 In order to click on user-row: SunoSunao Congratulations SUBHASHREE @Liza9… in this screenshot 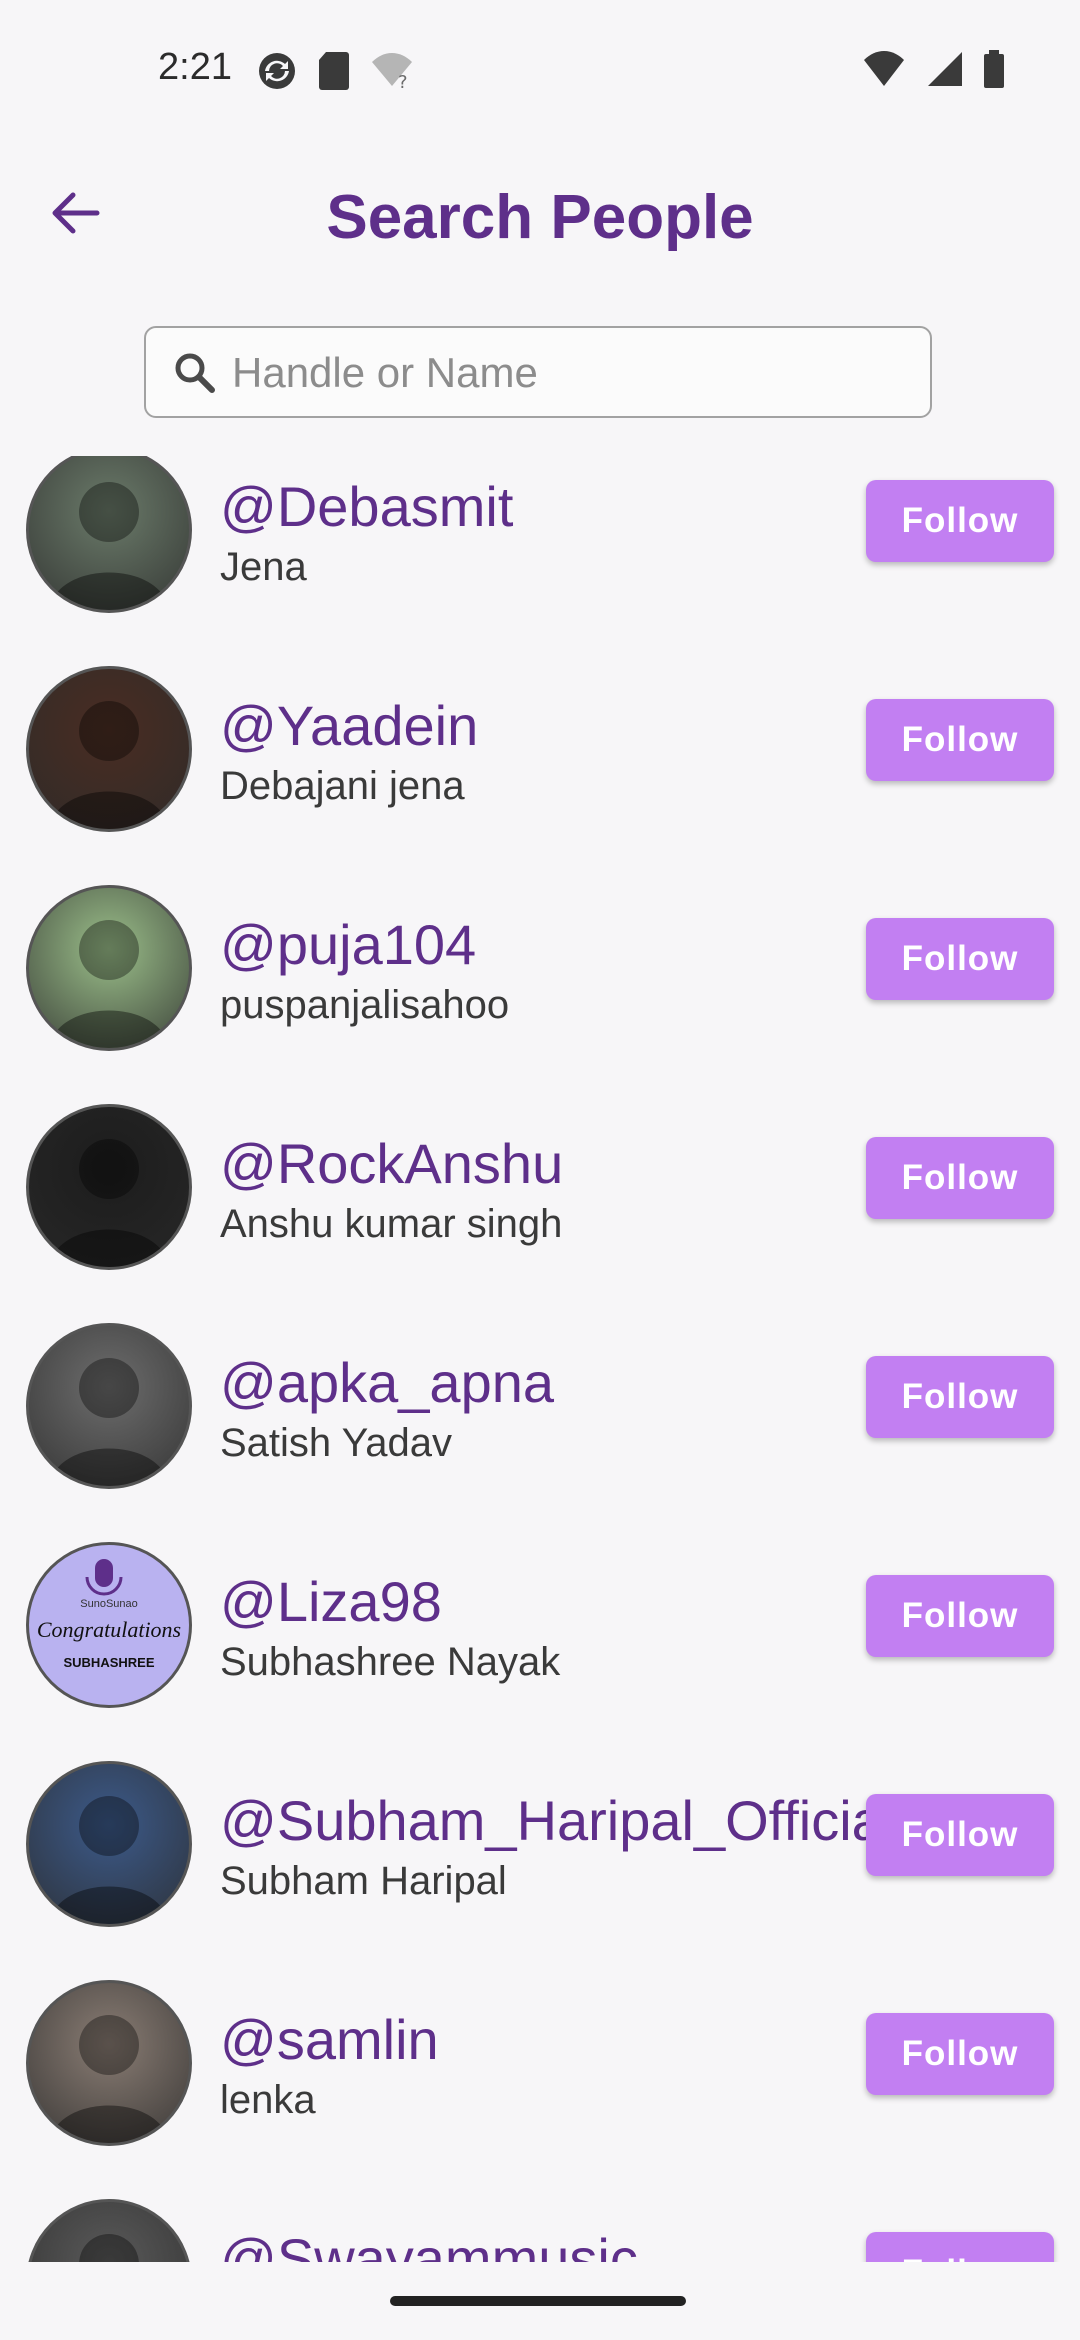, I will do `click(540, 1627)`.